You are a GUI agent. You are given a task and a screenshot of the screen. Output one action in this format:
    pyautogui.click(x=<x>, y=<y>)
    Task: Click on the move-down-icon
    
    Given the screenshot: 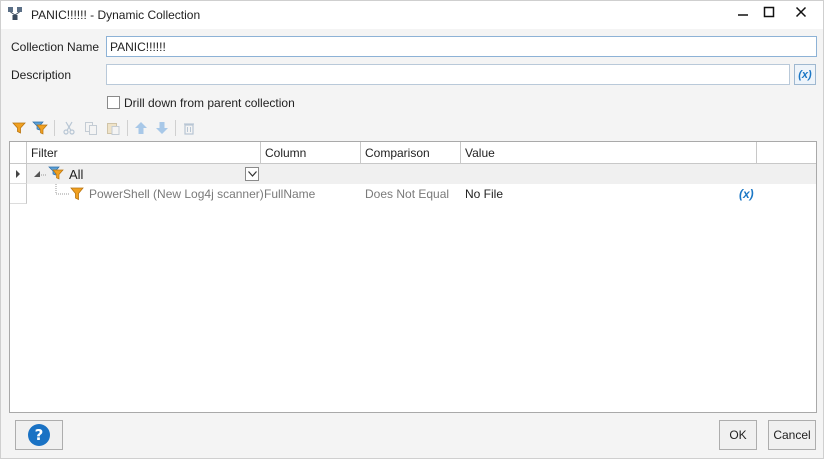 What is the action you would take?
    pyautogui.click(x=162, y=128)
    